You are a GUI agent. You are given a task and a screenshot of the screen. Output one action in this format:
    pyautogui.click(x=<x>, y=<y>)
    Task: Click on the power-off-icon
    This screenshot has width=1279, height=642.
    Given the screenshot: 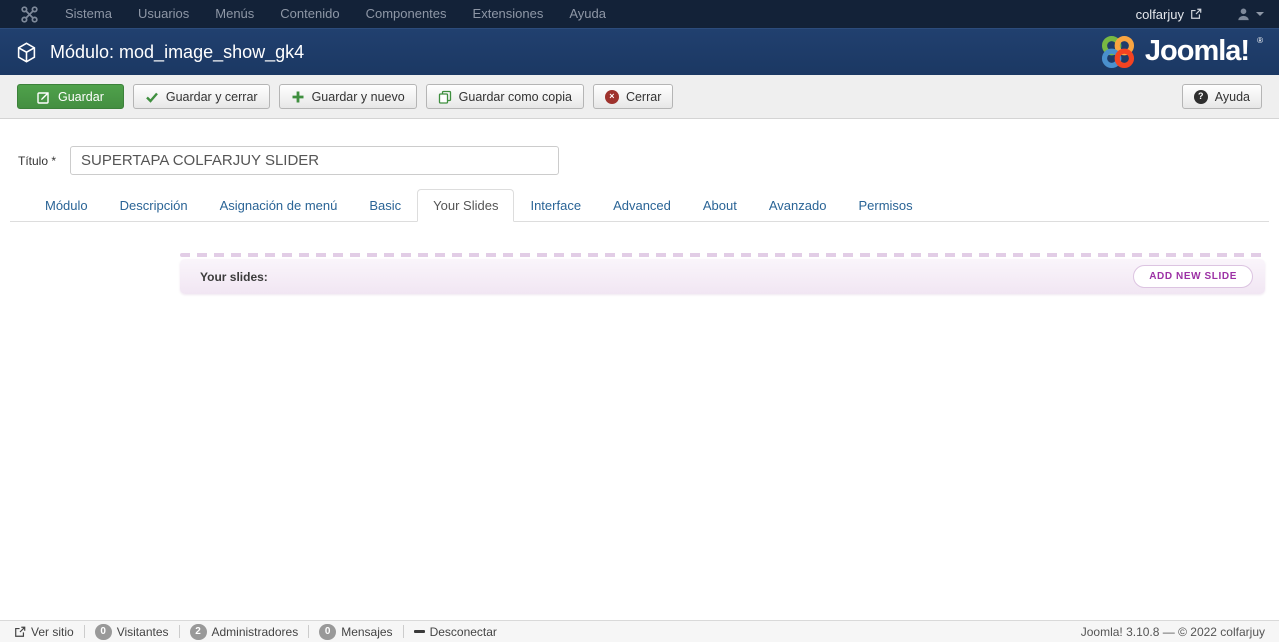 What is the action you would take?
    pyautogui.click(x=419, y=631)
    